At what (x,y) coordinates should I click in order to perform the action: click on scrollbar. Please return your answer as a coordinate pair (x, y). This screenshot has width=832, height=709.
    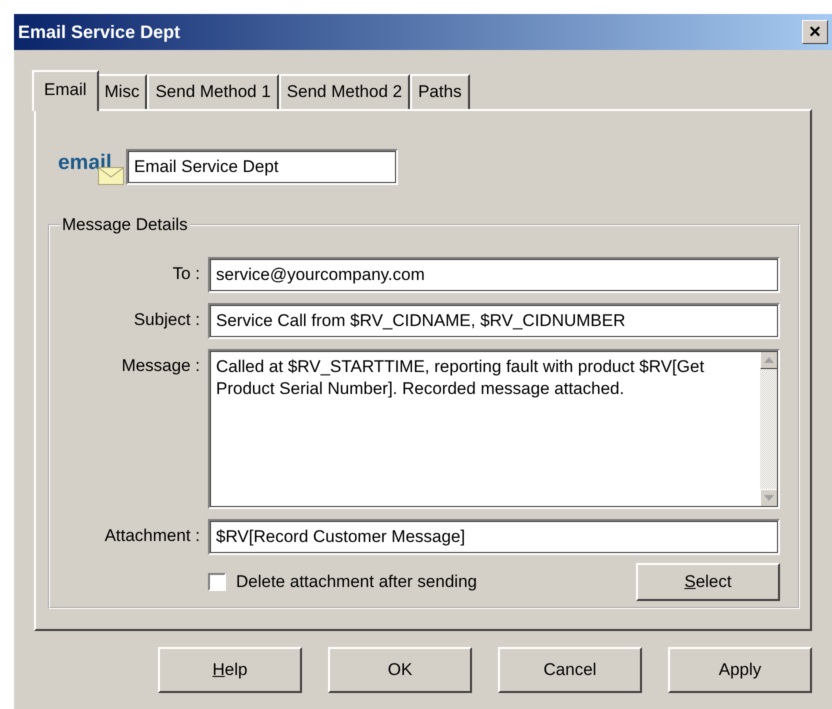
    Looking at the image, I should click on (769, 429).